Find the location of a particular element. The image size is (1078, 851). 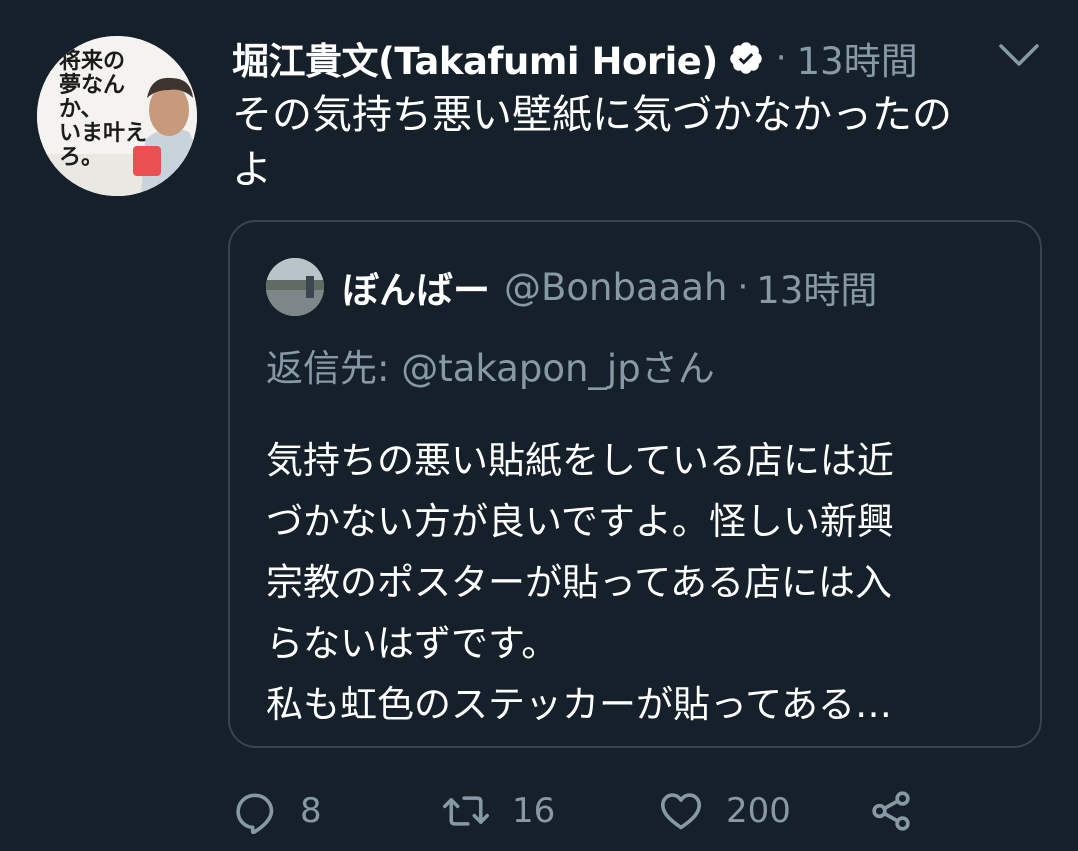

share-button is located at coordinates (891, 811).